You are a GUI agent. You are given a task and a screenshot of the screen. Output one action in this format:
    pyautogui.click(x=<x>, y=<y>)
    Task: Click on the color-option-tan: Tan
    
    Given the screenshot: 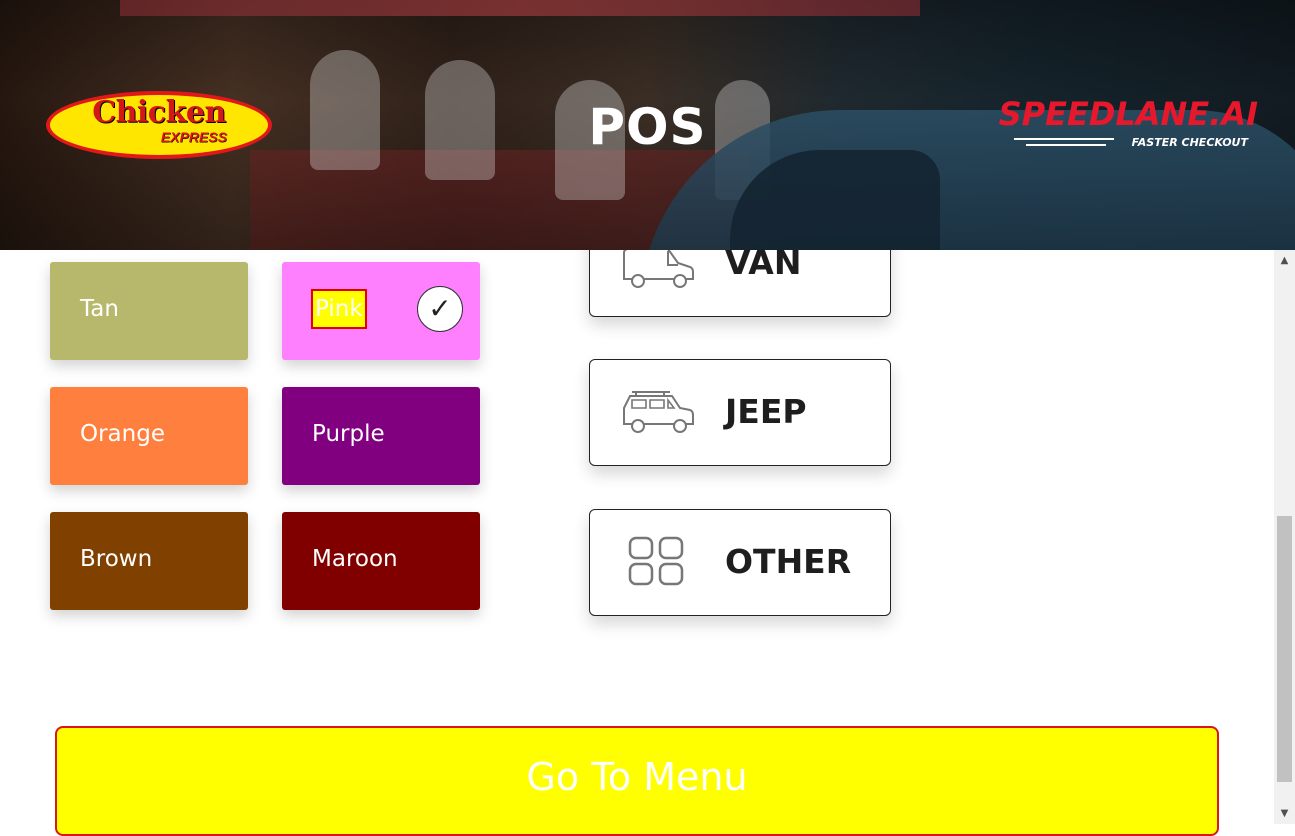 What is the action you would take?
    pyautogui.click(x=149, y=311)
    